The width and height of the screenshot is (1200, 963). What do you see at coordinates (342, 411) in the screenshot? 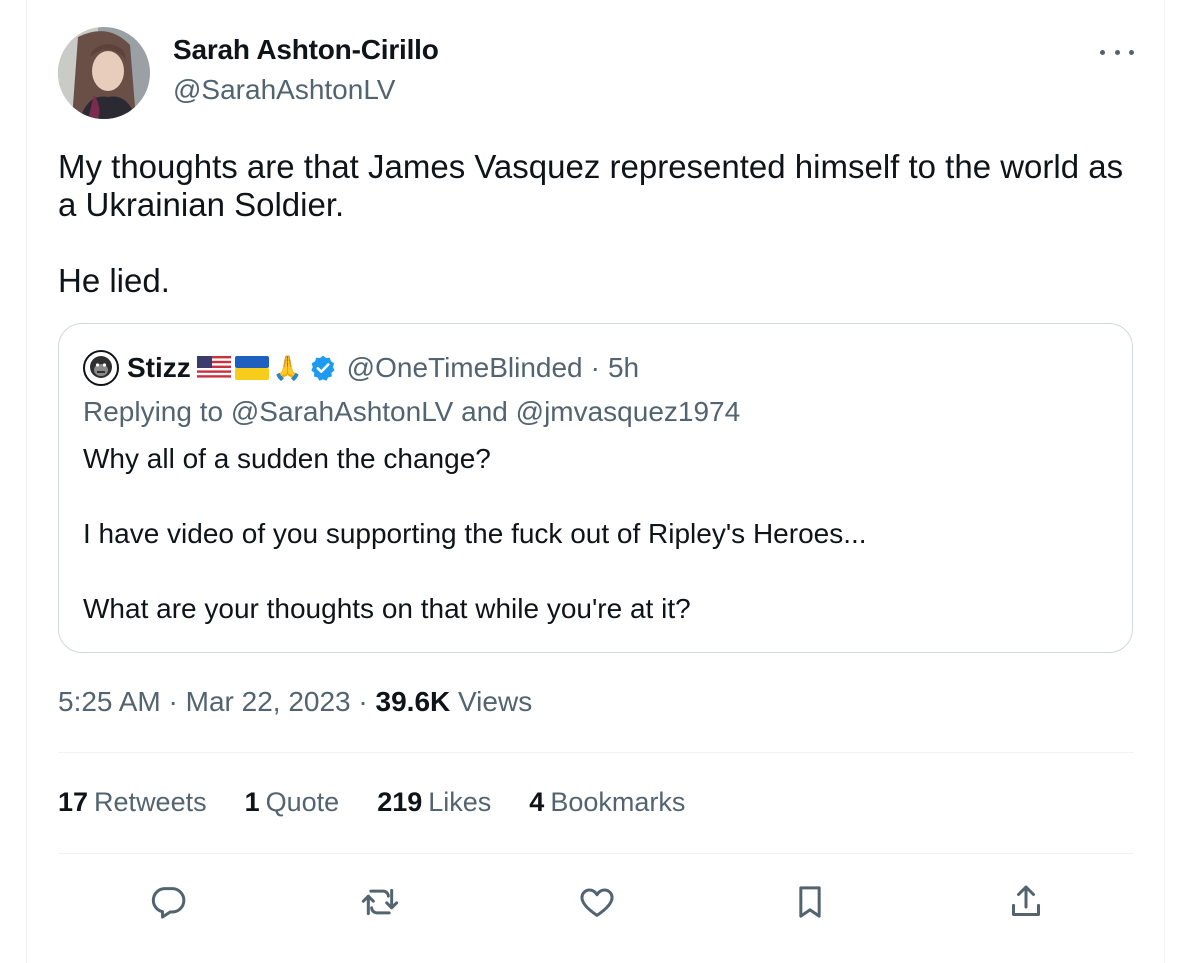
I see `reply-mention-1: @SarahAshtonLV` at bounding box center [342, 411].